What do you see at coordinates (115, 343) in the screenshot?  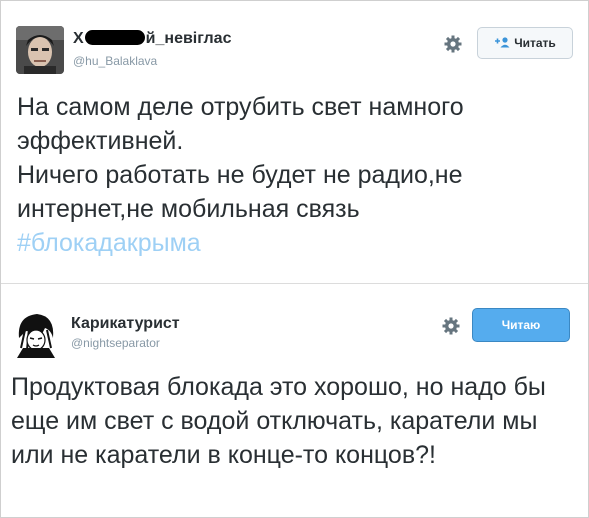 I see `user-handle: @nightseparator` at bounding box center [115, 343].